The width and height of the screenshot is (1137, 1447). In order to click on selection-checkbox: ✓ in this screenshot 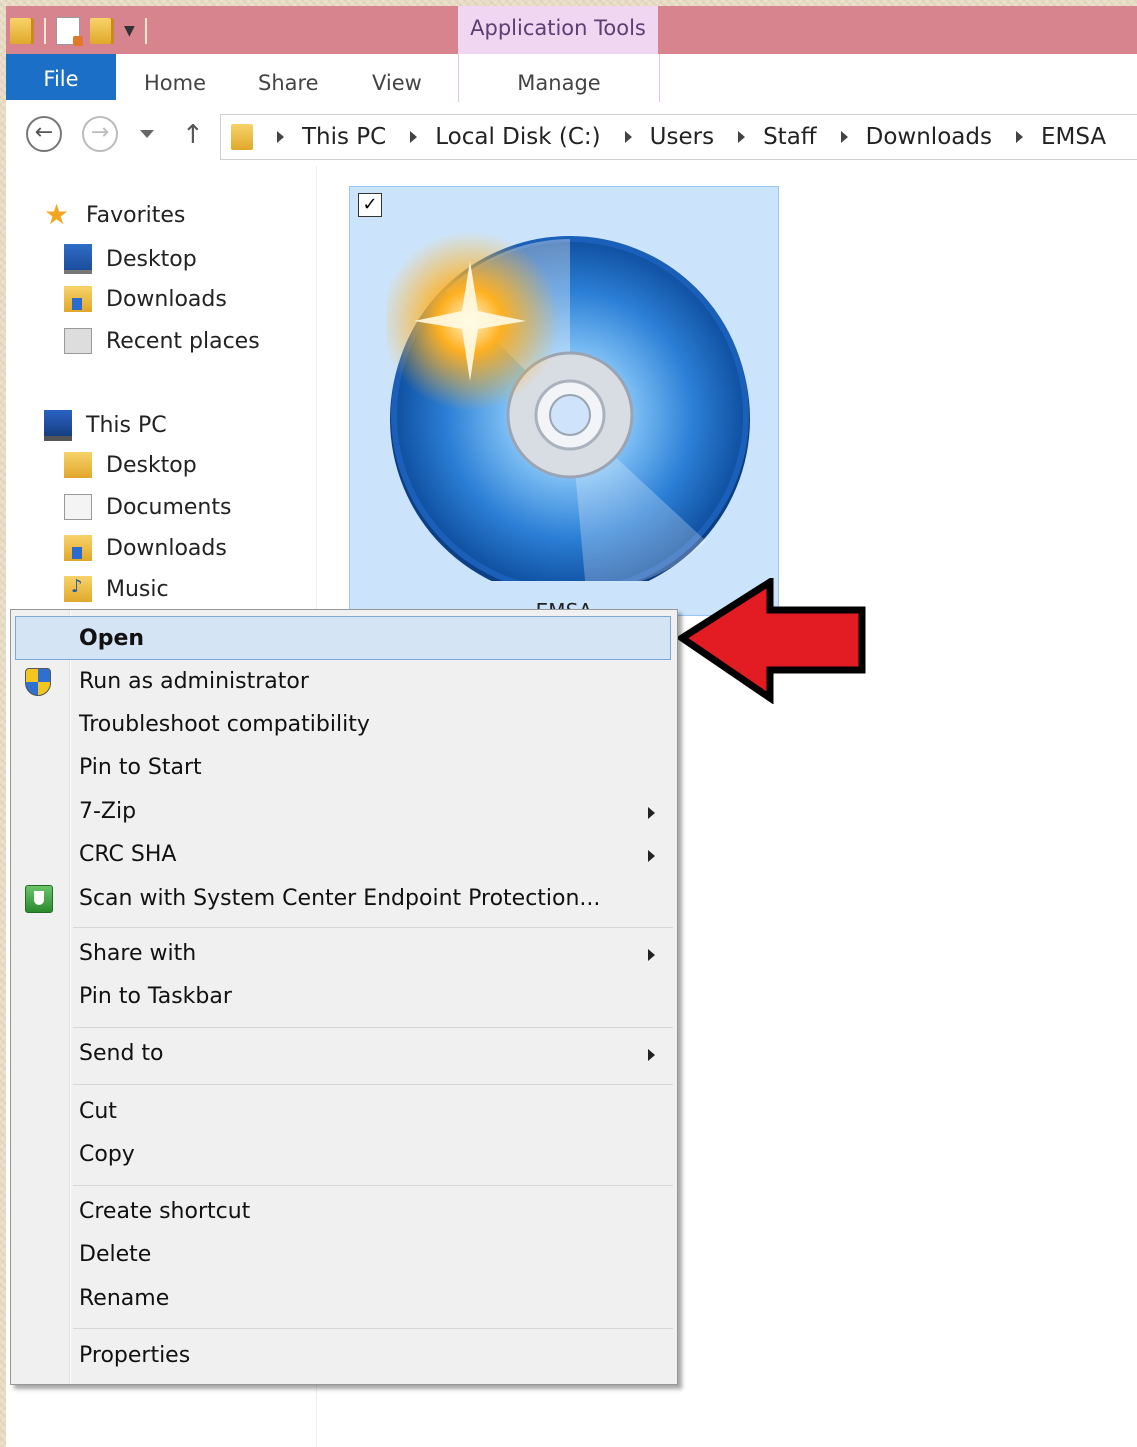, I will do `click(370, 205)`.